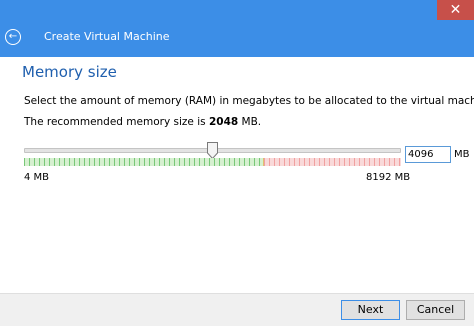 This screenshot has height=326, width=474. I want to click on footer-bar, so click(237, 309).